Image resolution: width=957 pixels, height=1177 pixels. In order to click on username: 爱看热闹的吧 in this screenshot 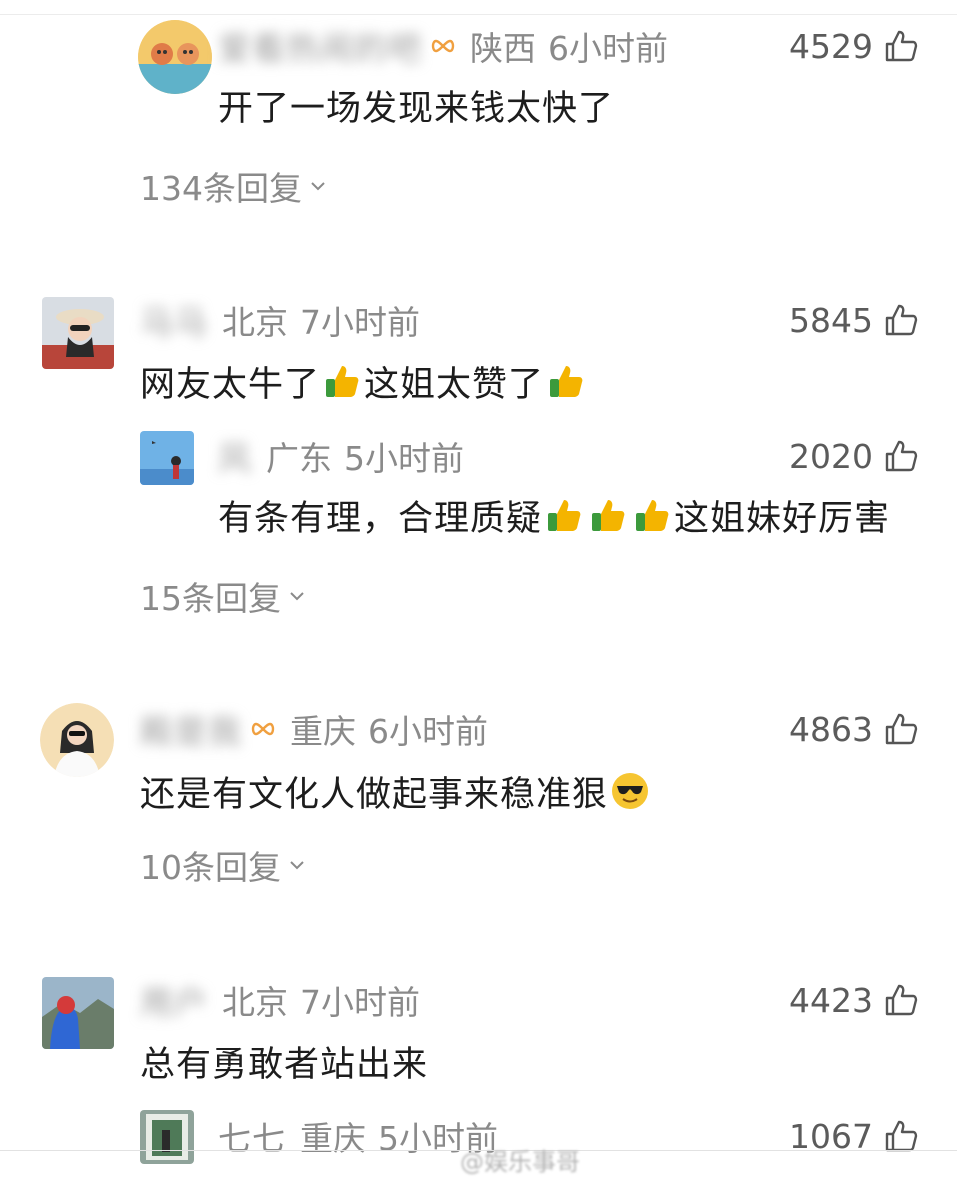, I will do `click(320, 46)`.